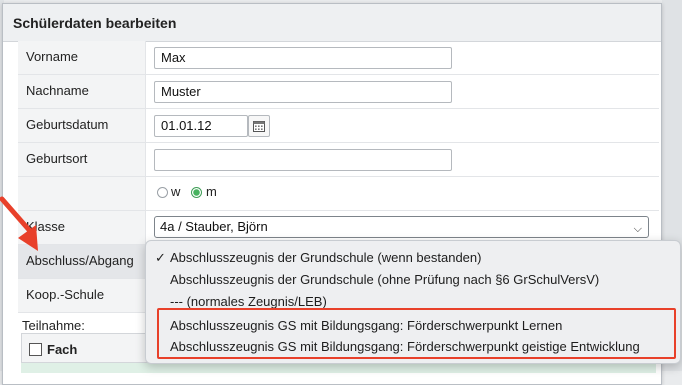 This screenshot has height=385, width=682. I want to click on radio-m-label: m, so click(211, 191).